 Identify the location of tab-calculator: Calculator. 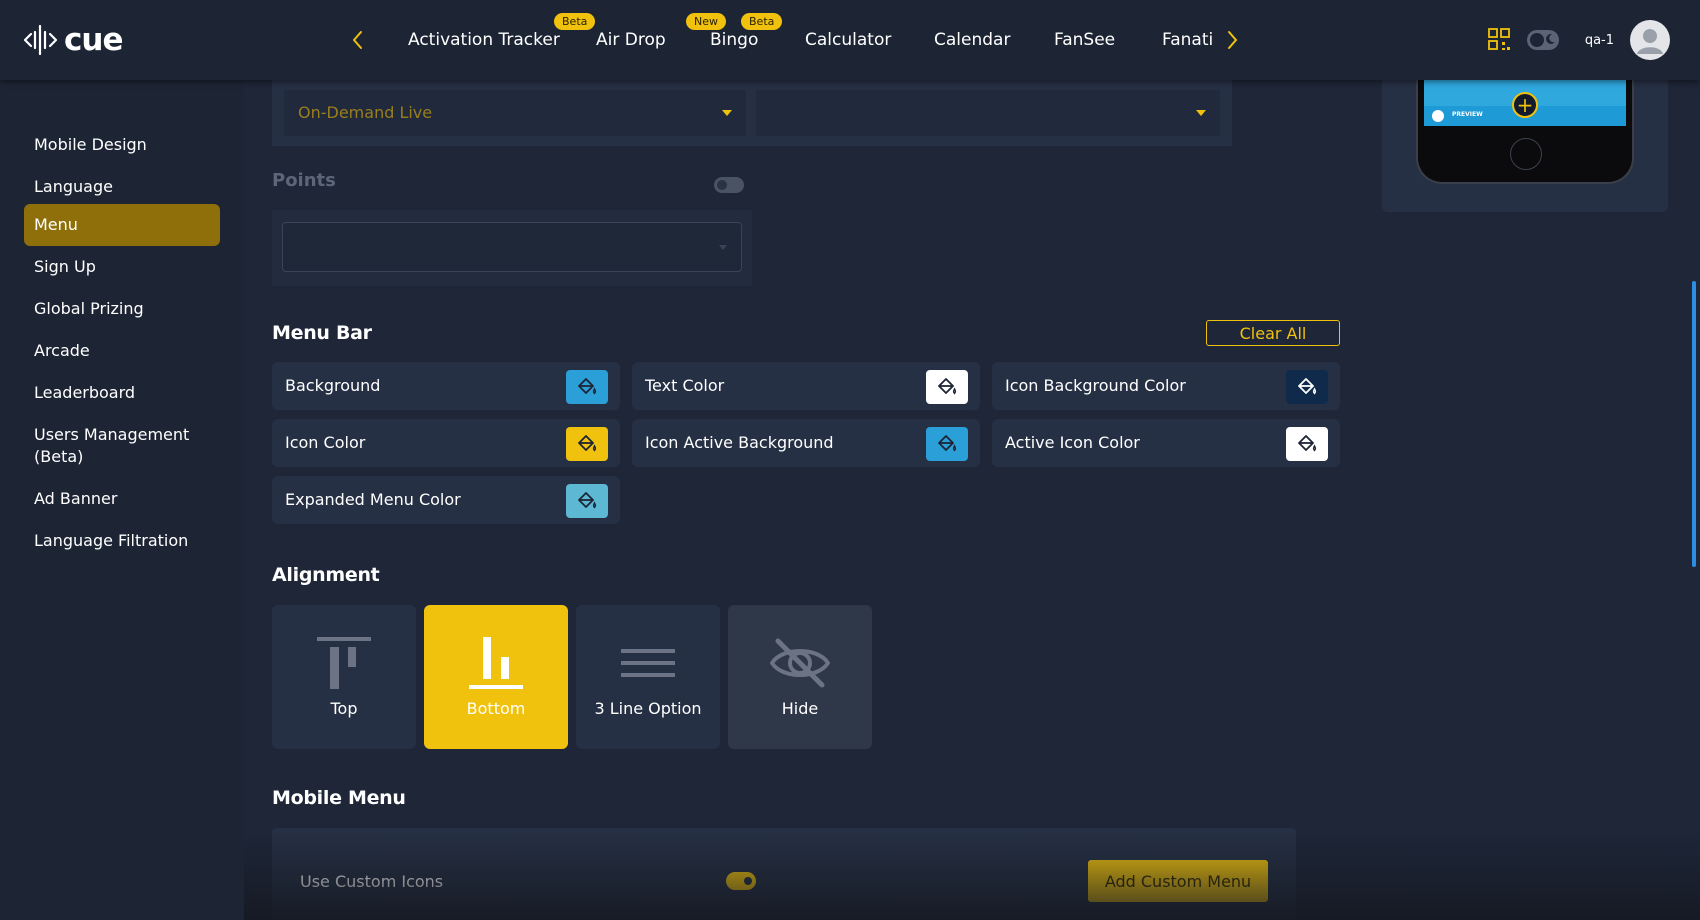
(848, 40).